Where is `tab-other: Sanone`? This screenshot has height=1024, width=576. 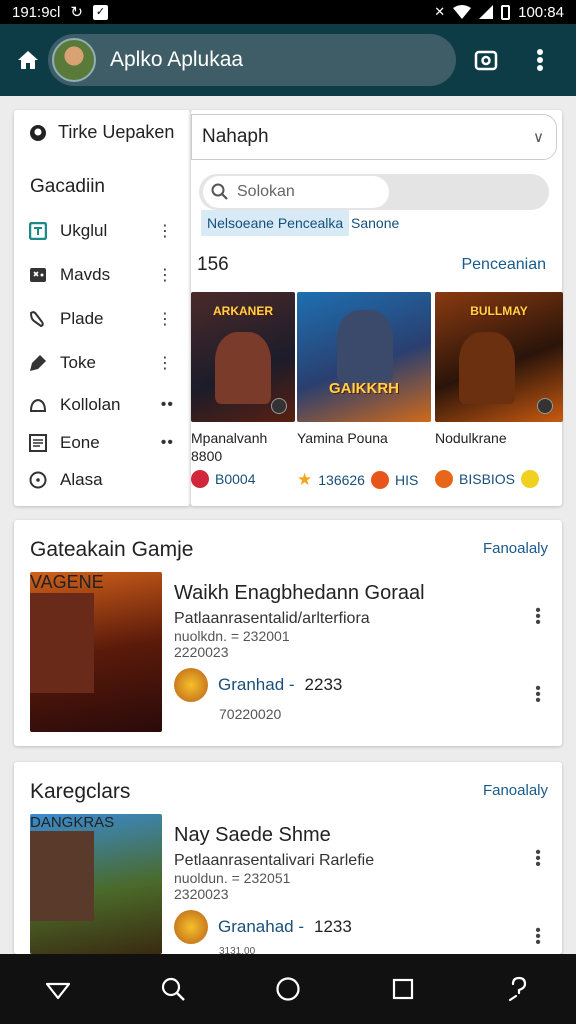 tab-other: Sanone is located at coordinates (375, 223).